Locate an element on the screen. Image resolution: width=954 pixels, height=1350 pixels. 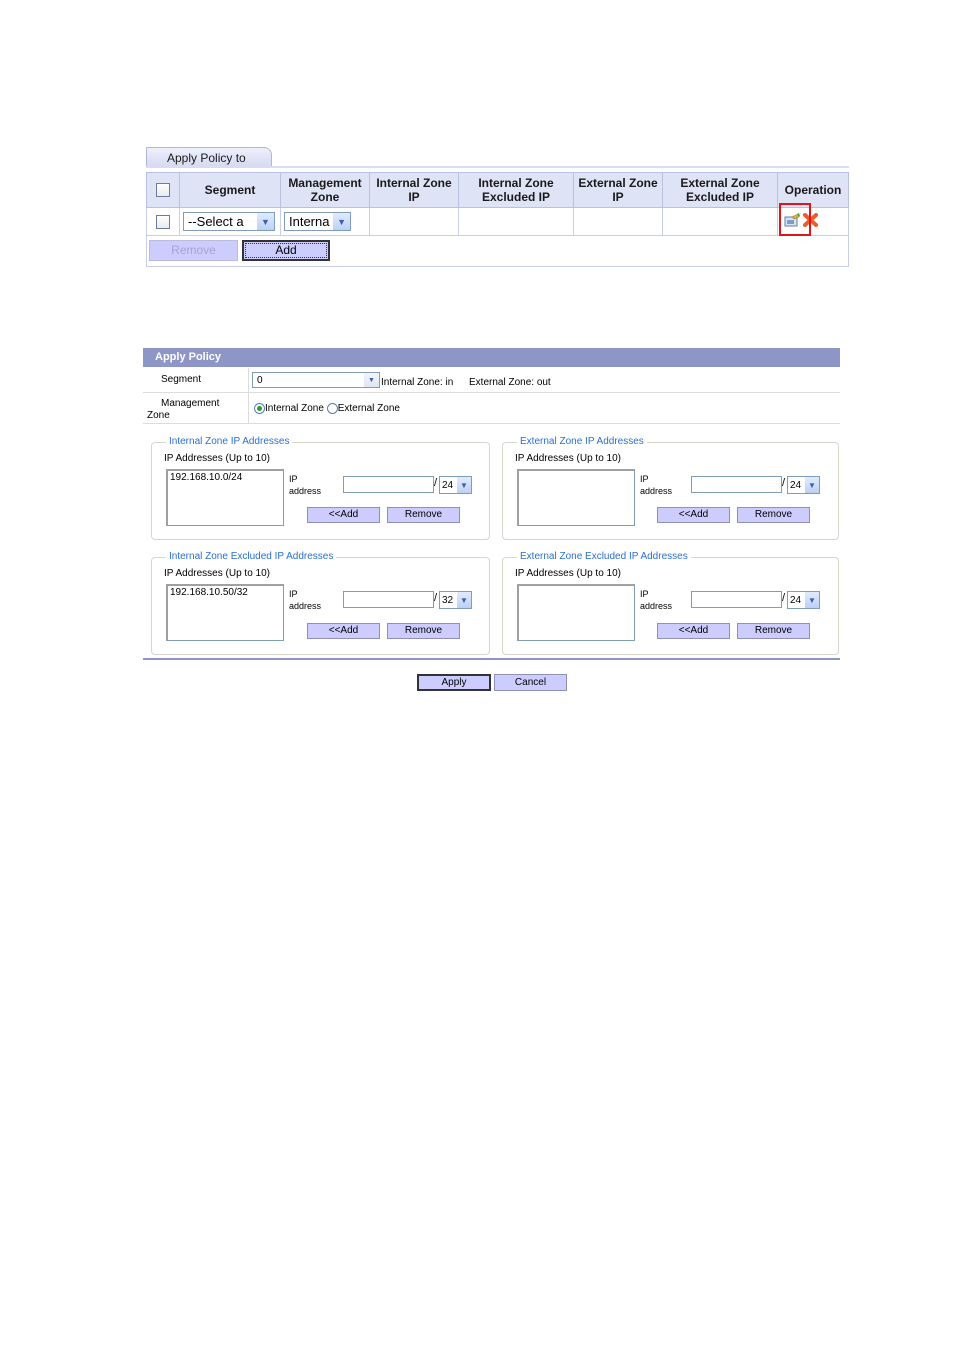
mask-select-value: 32 is located at coordinates (448, 600).